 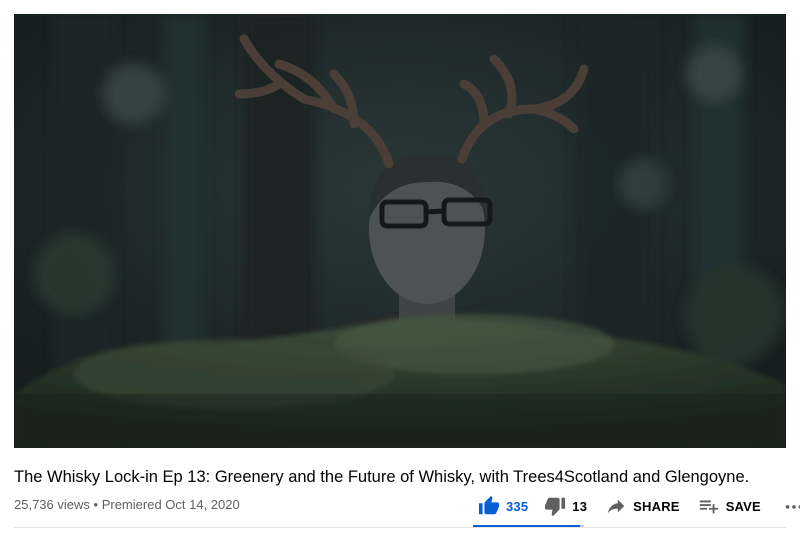 I want to click on dislike-count: 13, so click(x=580, y=506).